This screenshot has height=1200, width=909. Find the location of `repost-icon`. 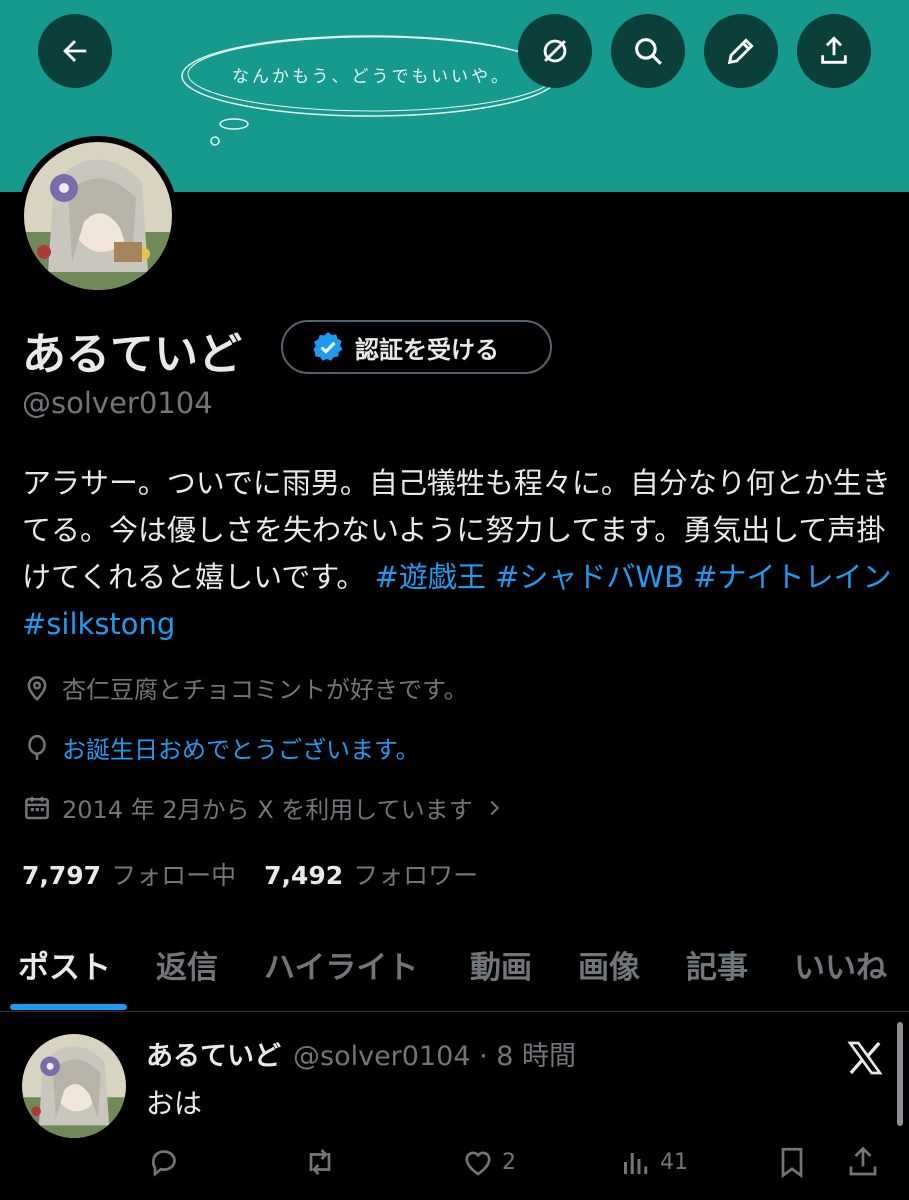

repost-icon is located at coordinates (320, 1162).